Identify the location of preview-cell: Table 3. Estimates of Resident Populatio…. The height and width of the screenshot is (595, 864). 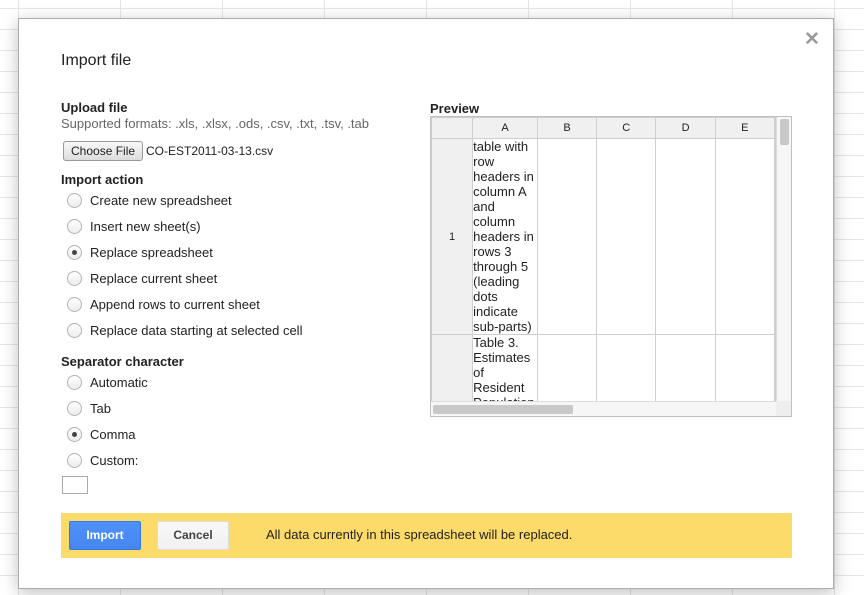
(505, 367).